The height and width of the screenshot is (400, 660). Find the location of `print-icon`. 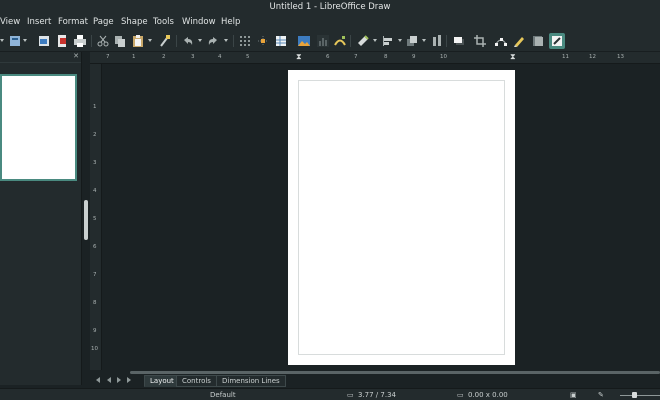

print-icon is located at coordinates (80, 41).